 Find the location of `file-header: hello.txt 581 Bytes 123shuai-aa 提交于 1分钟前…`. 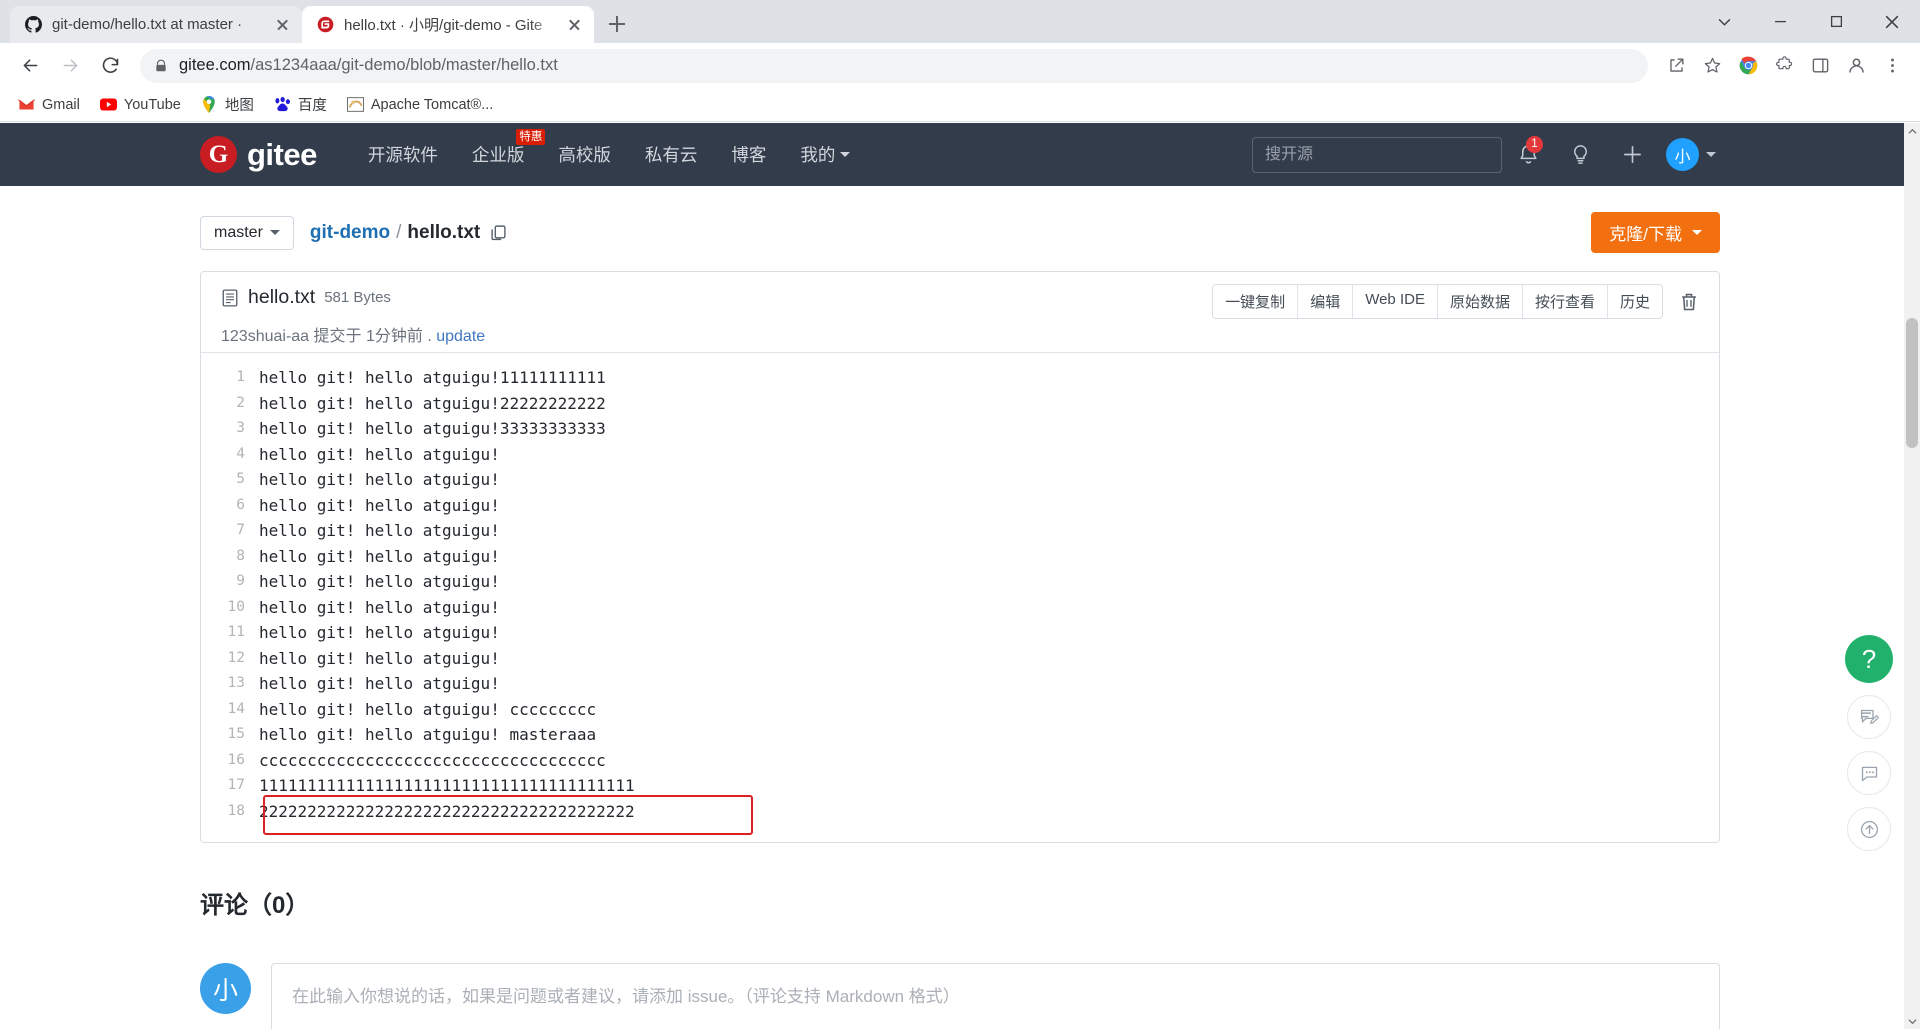

file-header: hello.txt 581 Bytes 123shuai-aa 提交于 1分钟前… is located at coordinates (960, 312).